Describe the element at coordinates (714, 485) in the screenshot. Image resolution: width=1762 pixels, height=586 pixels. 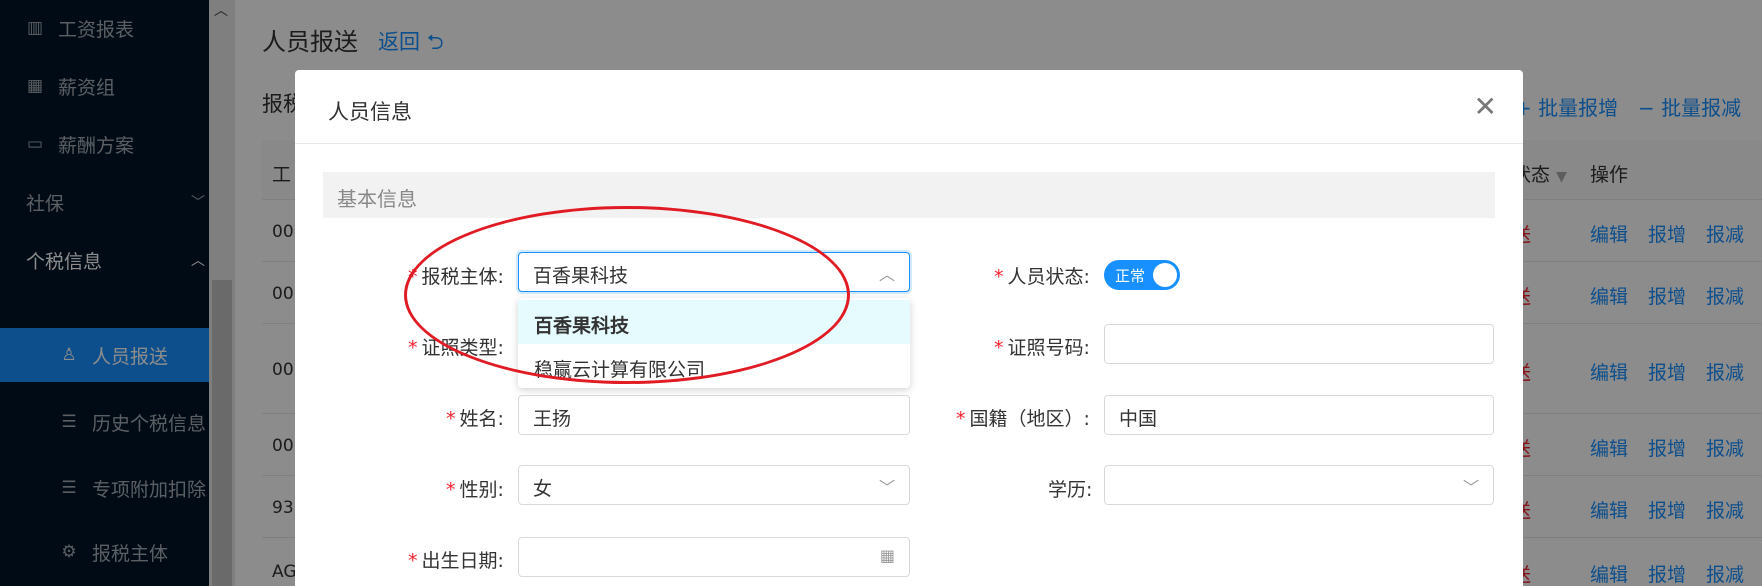
I see `gender-select: 女 ﹀` at that location.